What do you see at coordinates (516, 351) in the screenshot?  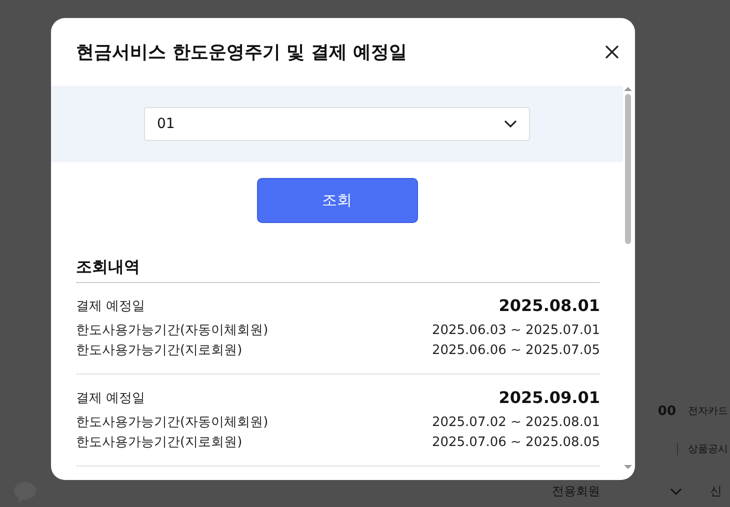 I see `period-range: 2025.06.06 ~ 2025.07.05` at bounding box center [516, 351].